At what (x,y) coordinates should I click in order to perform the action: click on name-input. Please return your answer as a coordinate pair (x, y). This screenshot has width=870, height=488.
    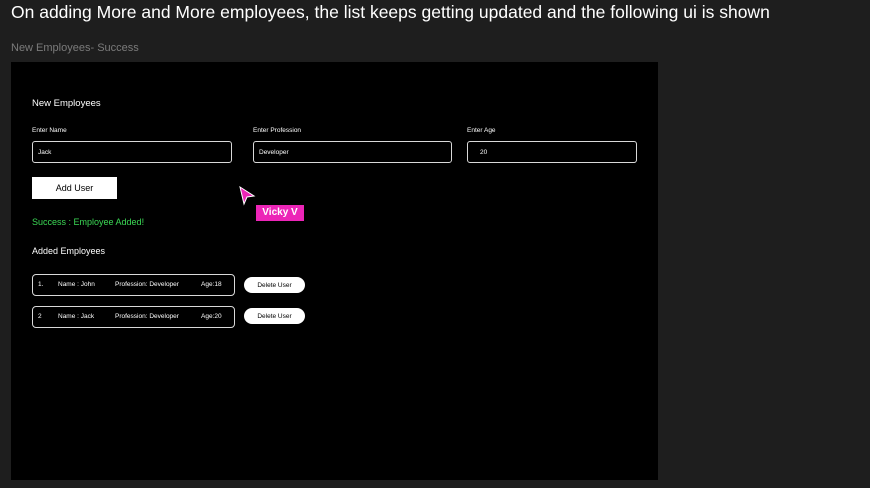
    Looking at the image, I should click on (132, 152).